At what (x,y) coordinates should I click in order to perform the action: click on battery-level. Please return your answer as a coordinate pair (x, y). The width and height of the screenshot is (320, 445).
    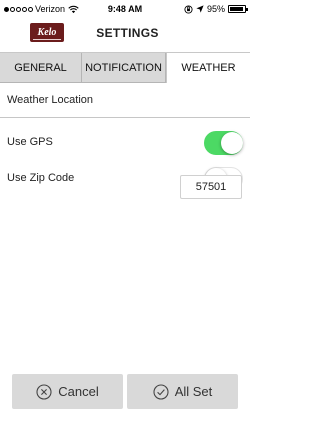
    Looking at the image, I should click on (237, 9).